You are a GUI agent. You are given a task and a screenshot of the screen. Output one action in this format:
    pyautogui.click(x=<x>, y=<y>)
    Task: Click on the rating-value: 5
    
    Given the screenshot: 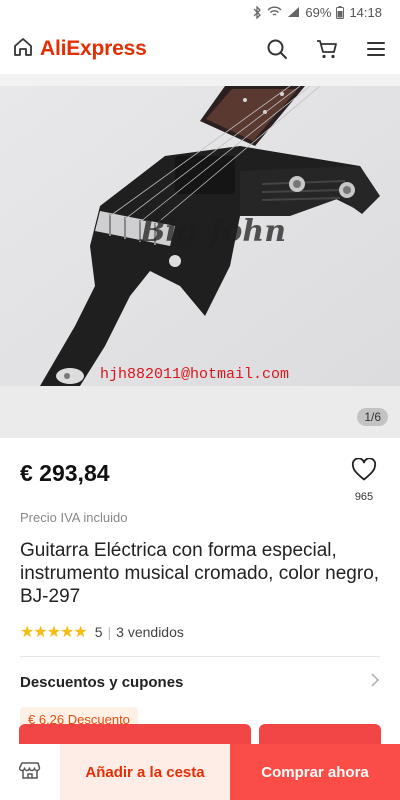 What is the action you would take?
    pyautogui.click(x=98, y=632)
    